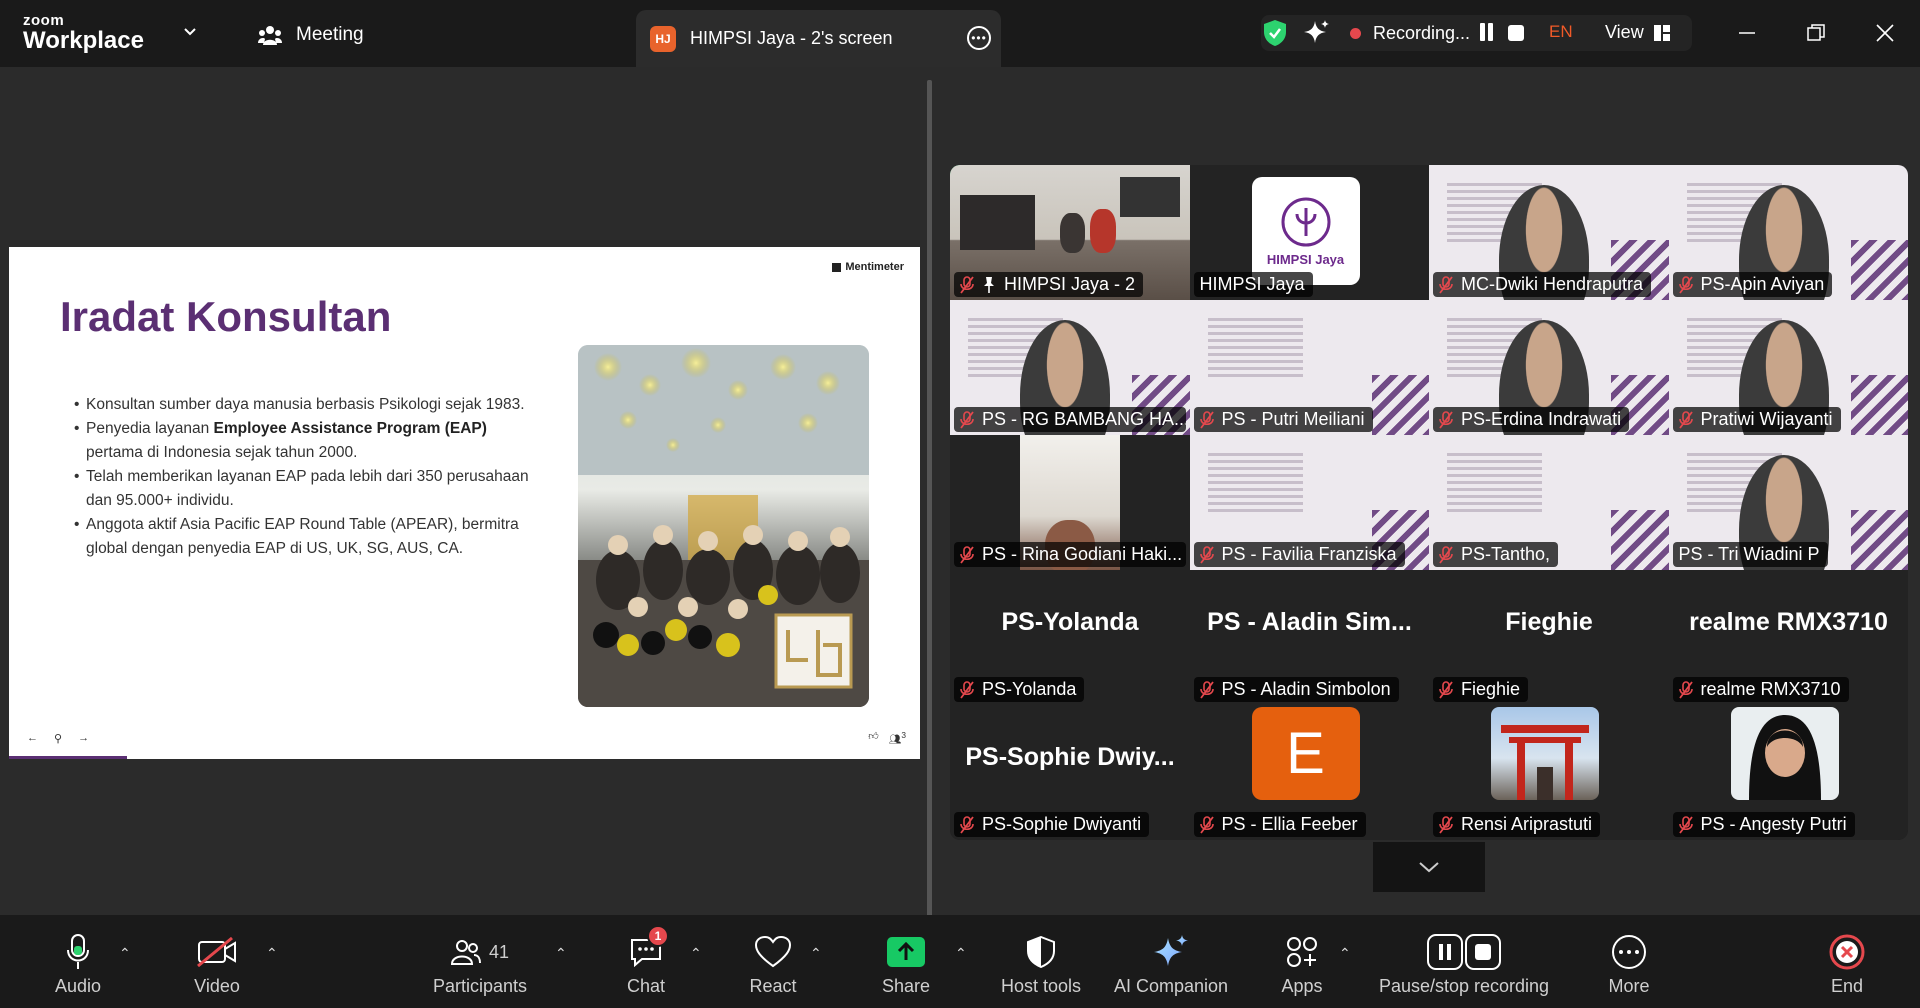  I want to click on pause-stop-label: Pause/stop recording, so click(1464, 986).